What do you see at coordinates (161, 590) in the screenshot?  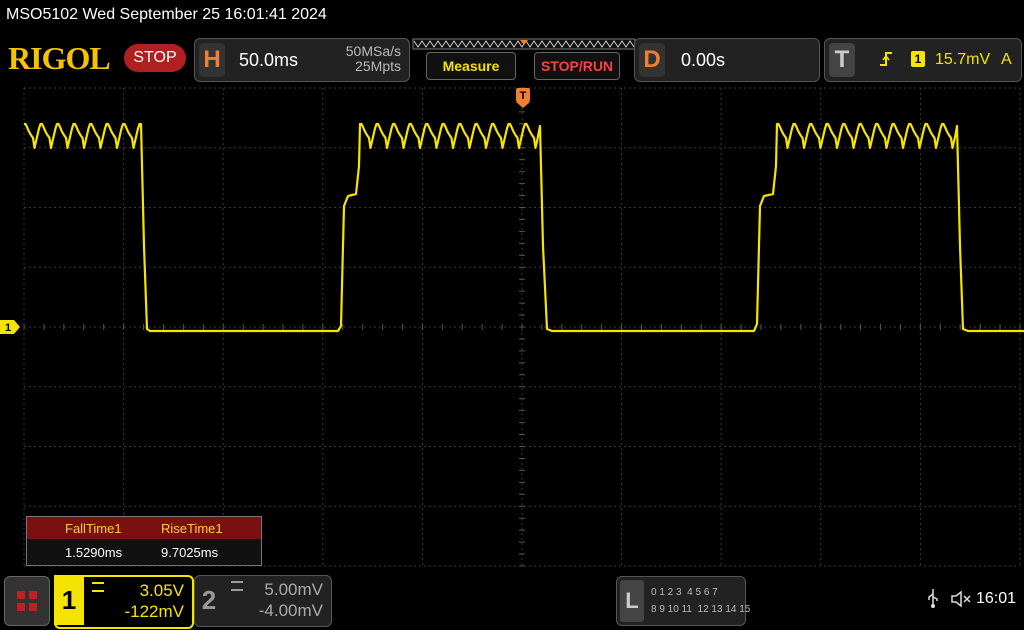 I see `channel-1-scale: 3.05V` at bounding box center [161, 590].